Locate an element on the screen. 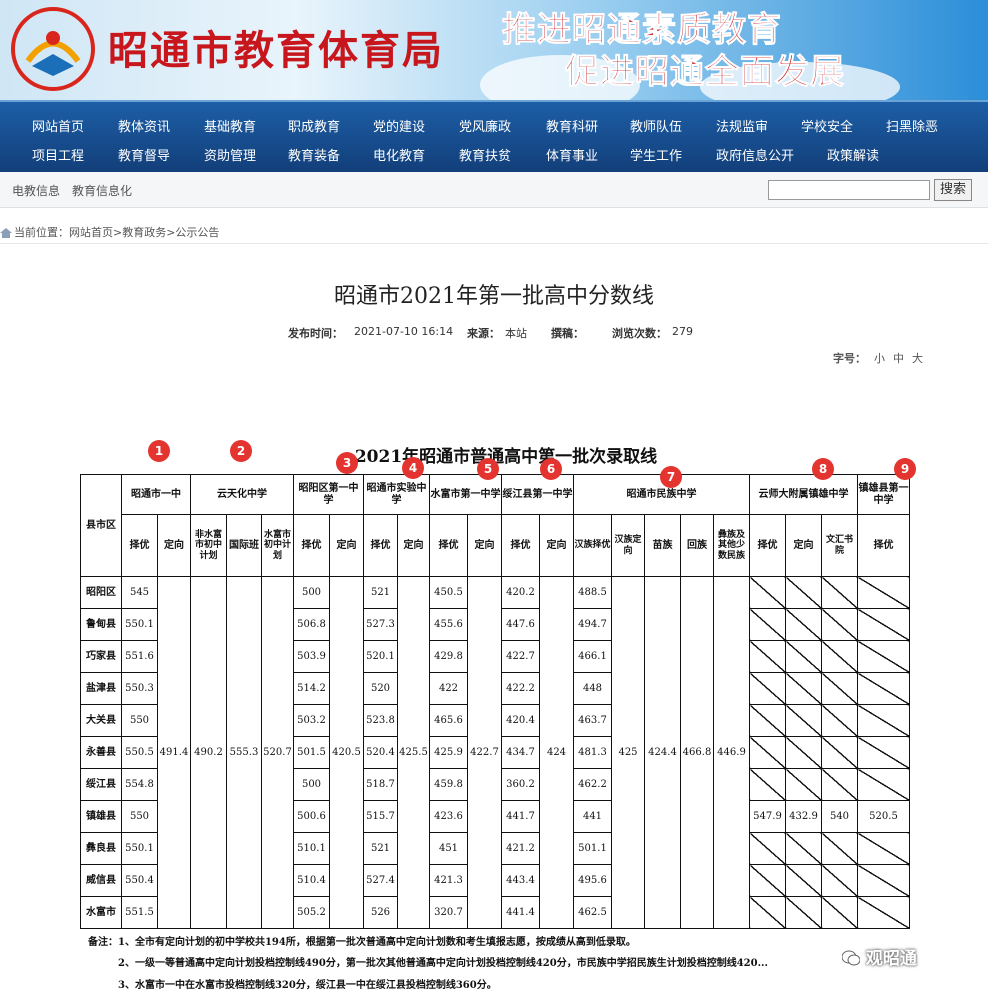  nav-item: 体育事业 is located at coordinates (572, 154).